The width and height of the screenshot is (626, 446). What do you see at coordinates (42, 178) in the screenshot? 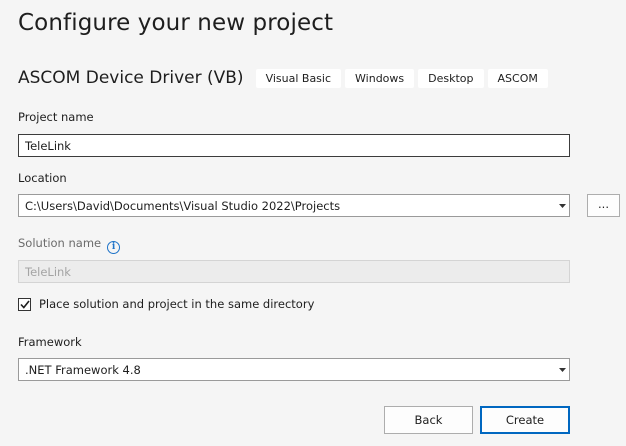
I see `location-label: Location` at bounding box center [42, 178].